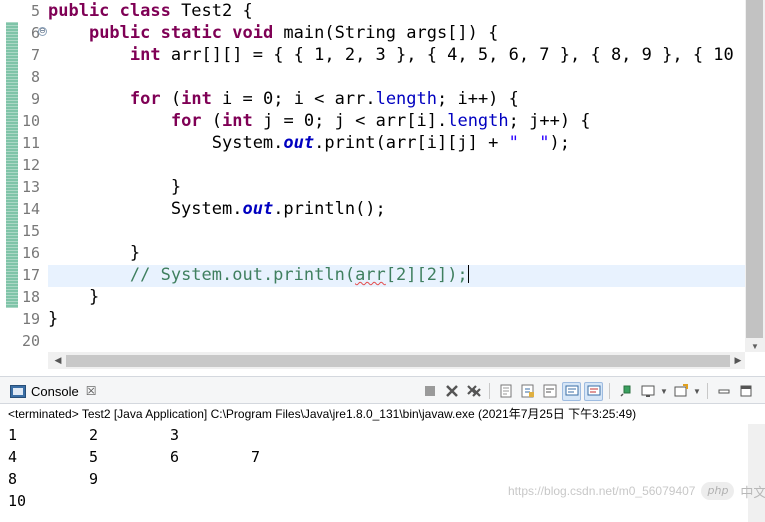  I want to click on code-token: public static void, so click(181, 33).